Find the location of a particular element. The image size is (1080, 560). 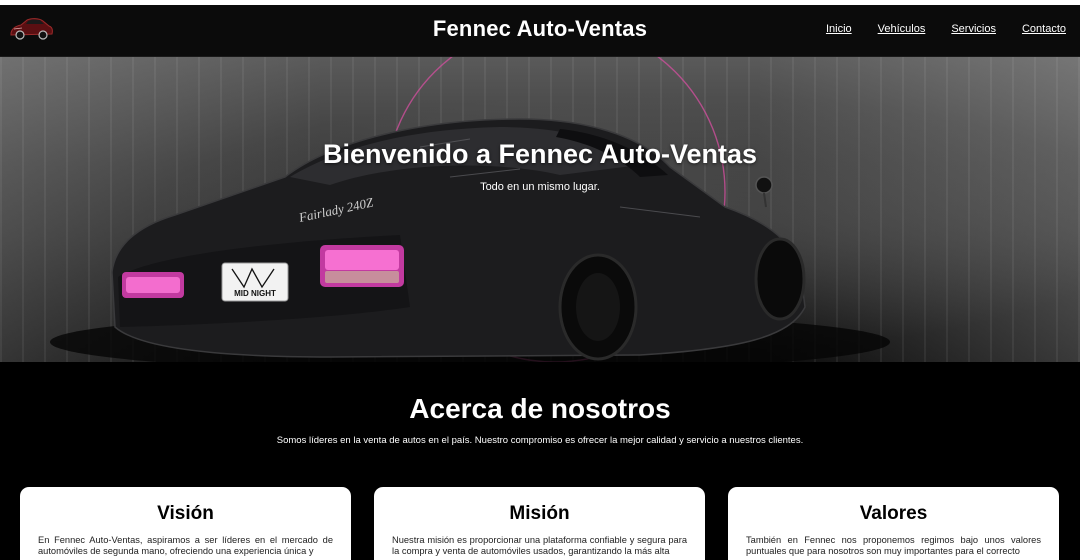

values-card-title: Valores is located at coordinates (893, 513).